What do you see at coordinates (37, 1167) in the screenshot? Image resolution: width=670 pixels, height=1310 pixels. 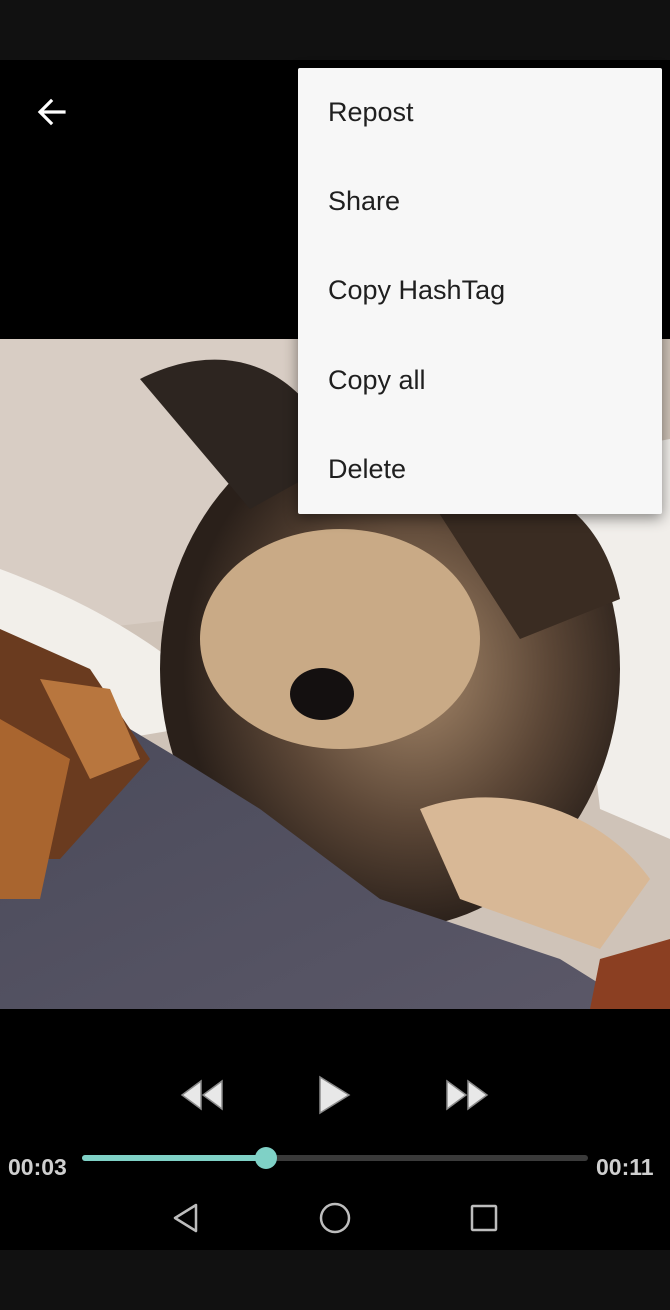 I see `current-time: 00:03` at bounding box center [37, 1167].